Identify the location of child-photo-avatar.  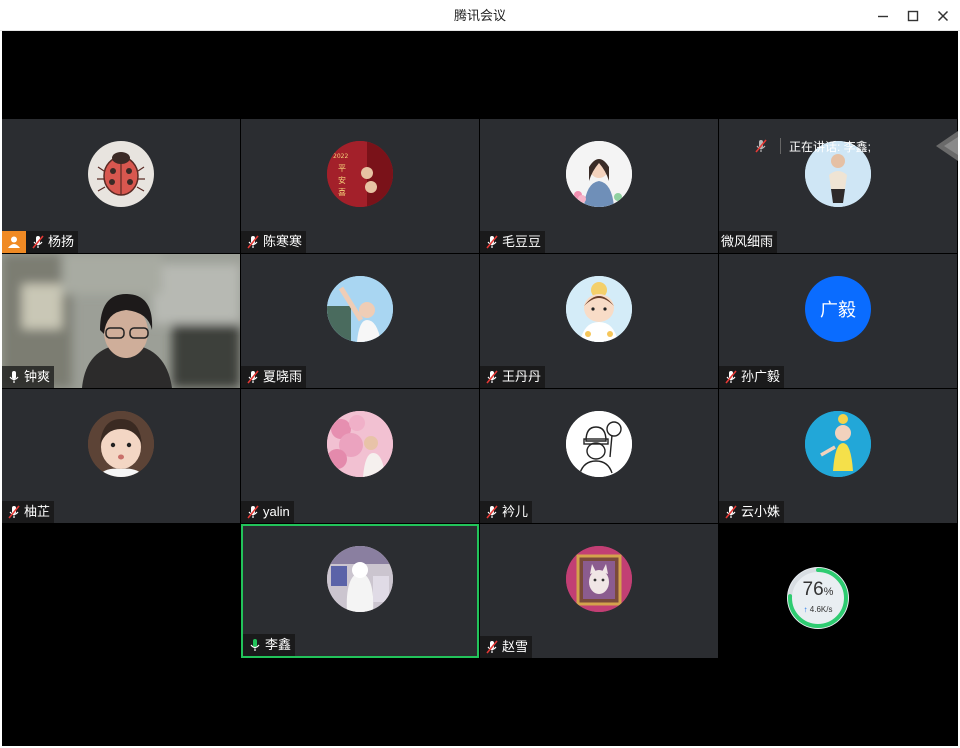
(121, 444).